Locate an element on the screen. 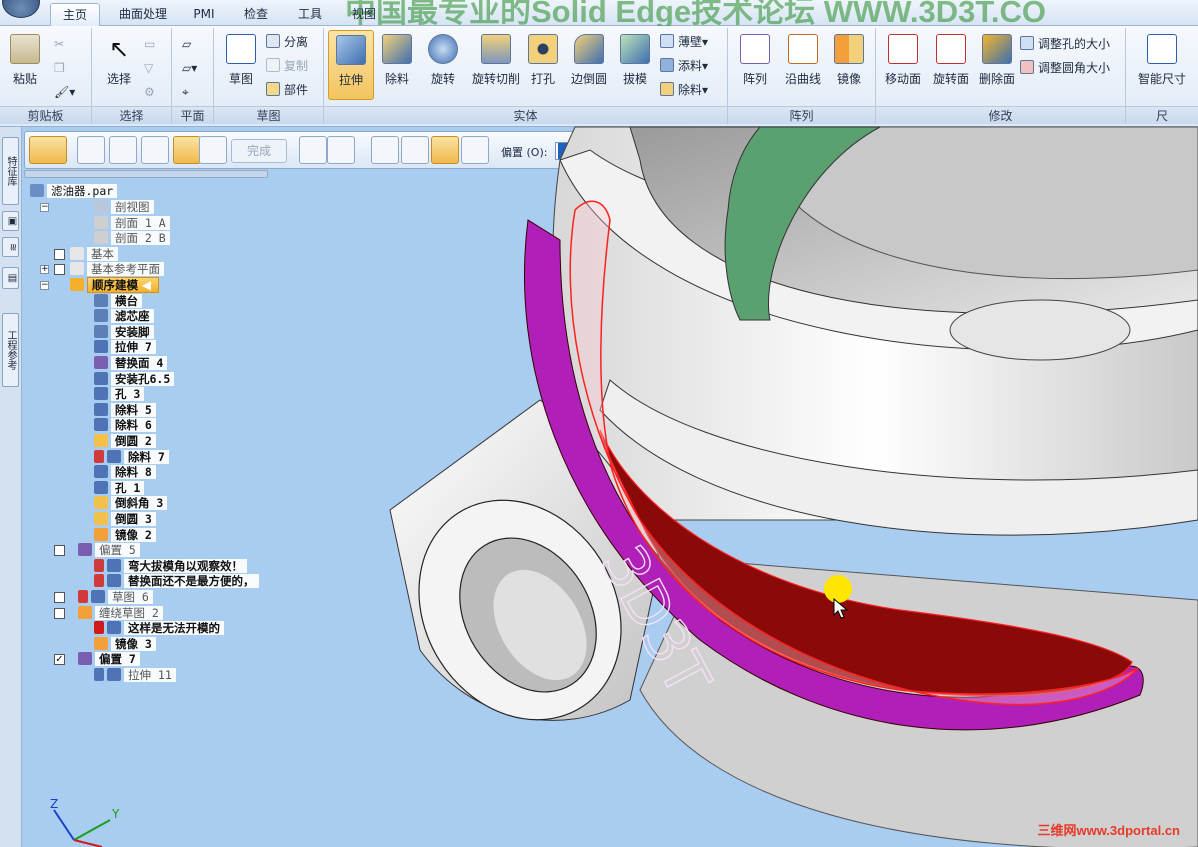  tree-item-label: 剖视图 is located at coordinates (132, 207).